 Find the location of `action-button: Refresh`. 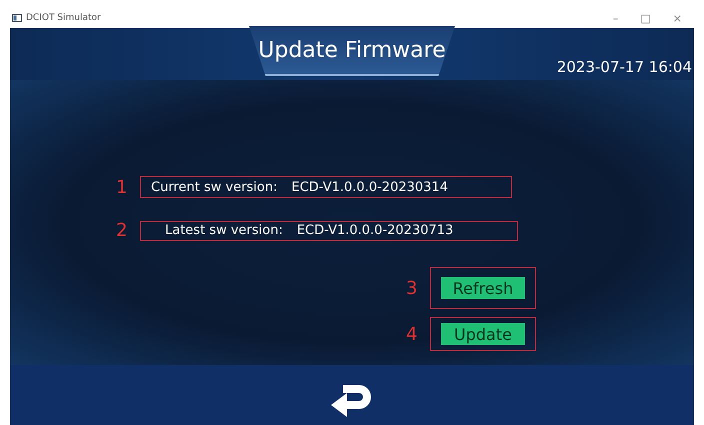

action-button: Refresh is located at coordinates (483, 288).